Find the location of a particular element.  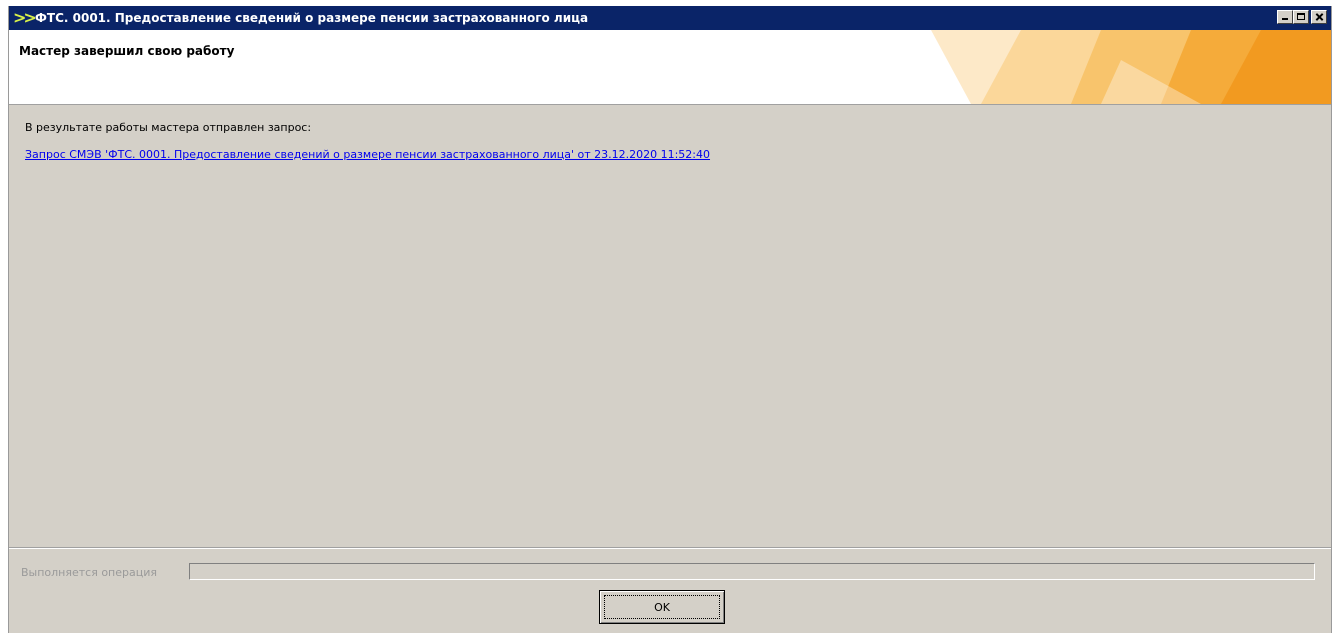

header-title: Мастер завершил свою работу is located at coordinates (127, 51).